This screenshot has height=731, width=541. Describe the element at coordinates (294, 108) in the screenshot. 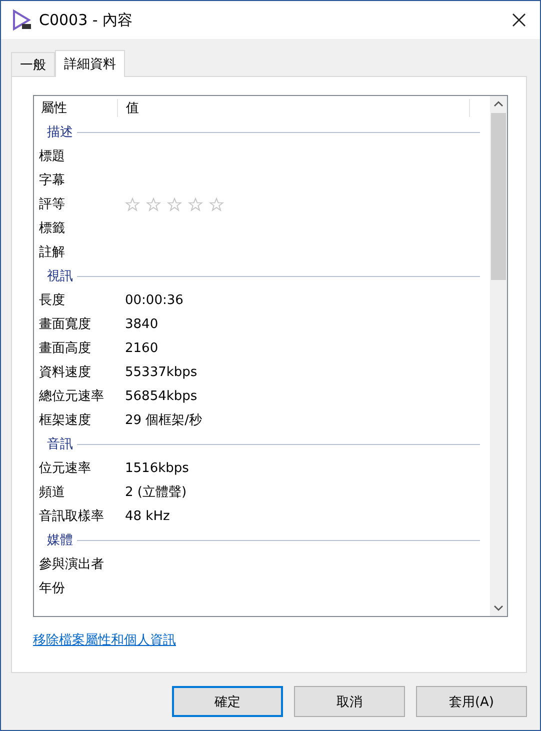

I see `column-header: 值` at that location.